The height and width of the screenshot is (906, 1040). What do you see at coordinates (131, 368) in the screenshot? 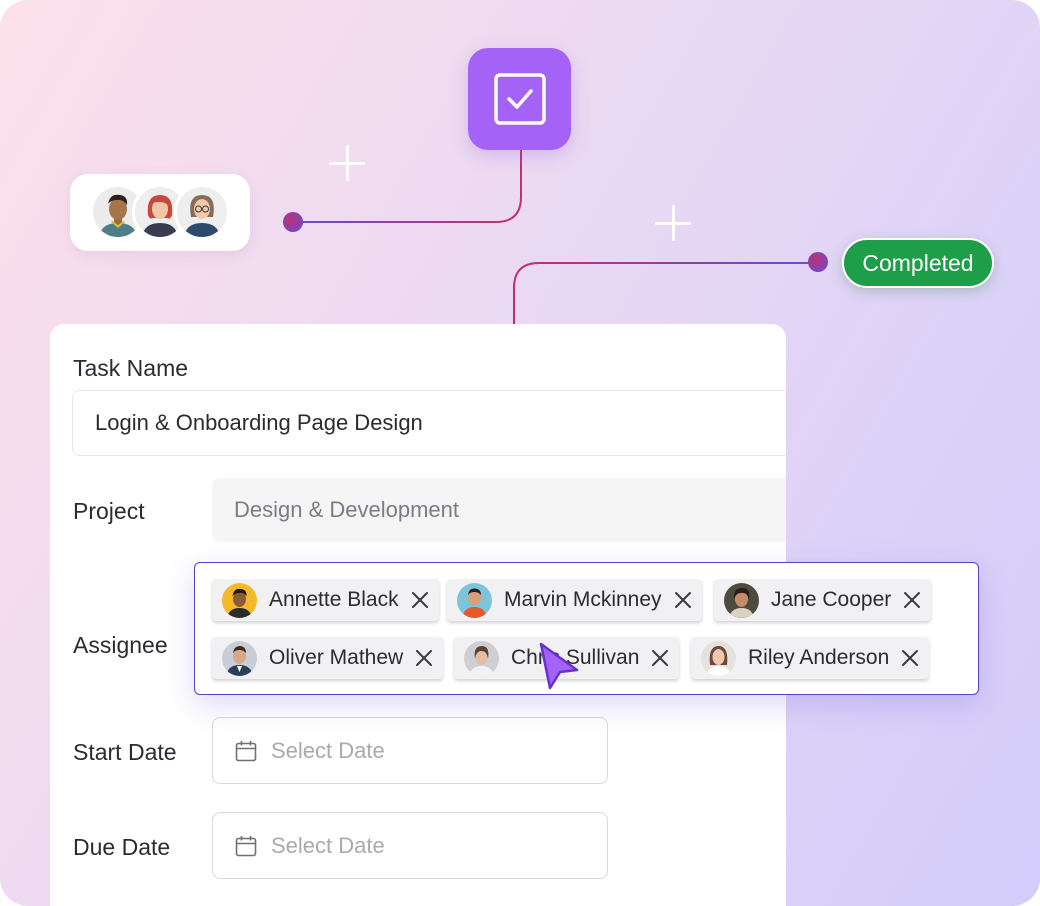
I see `task-name-label: Task Name` at bounding box center [131, 368].